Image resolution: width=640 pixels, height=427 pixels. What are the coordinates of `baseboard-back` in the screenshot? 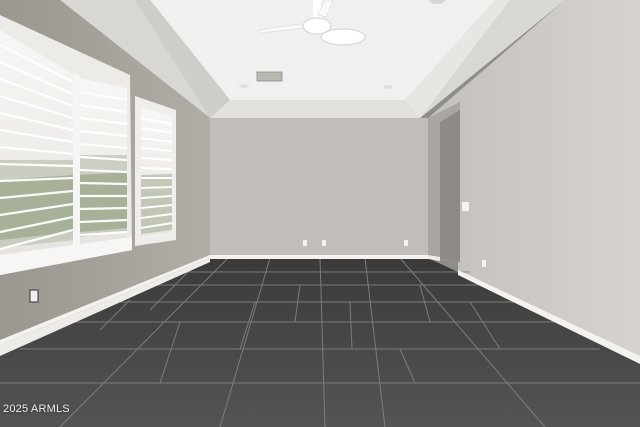 It's located at (319, 257).